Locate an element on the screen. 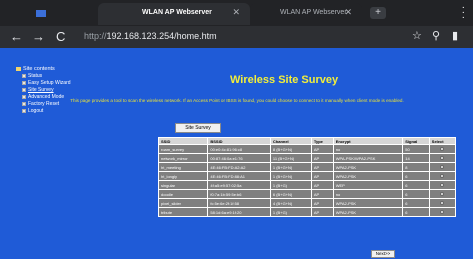 This screenshot has height=259, width=473. bookmark-icon: ▮ is located at coordinates (455, 35).